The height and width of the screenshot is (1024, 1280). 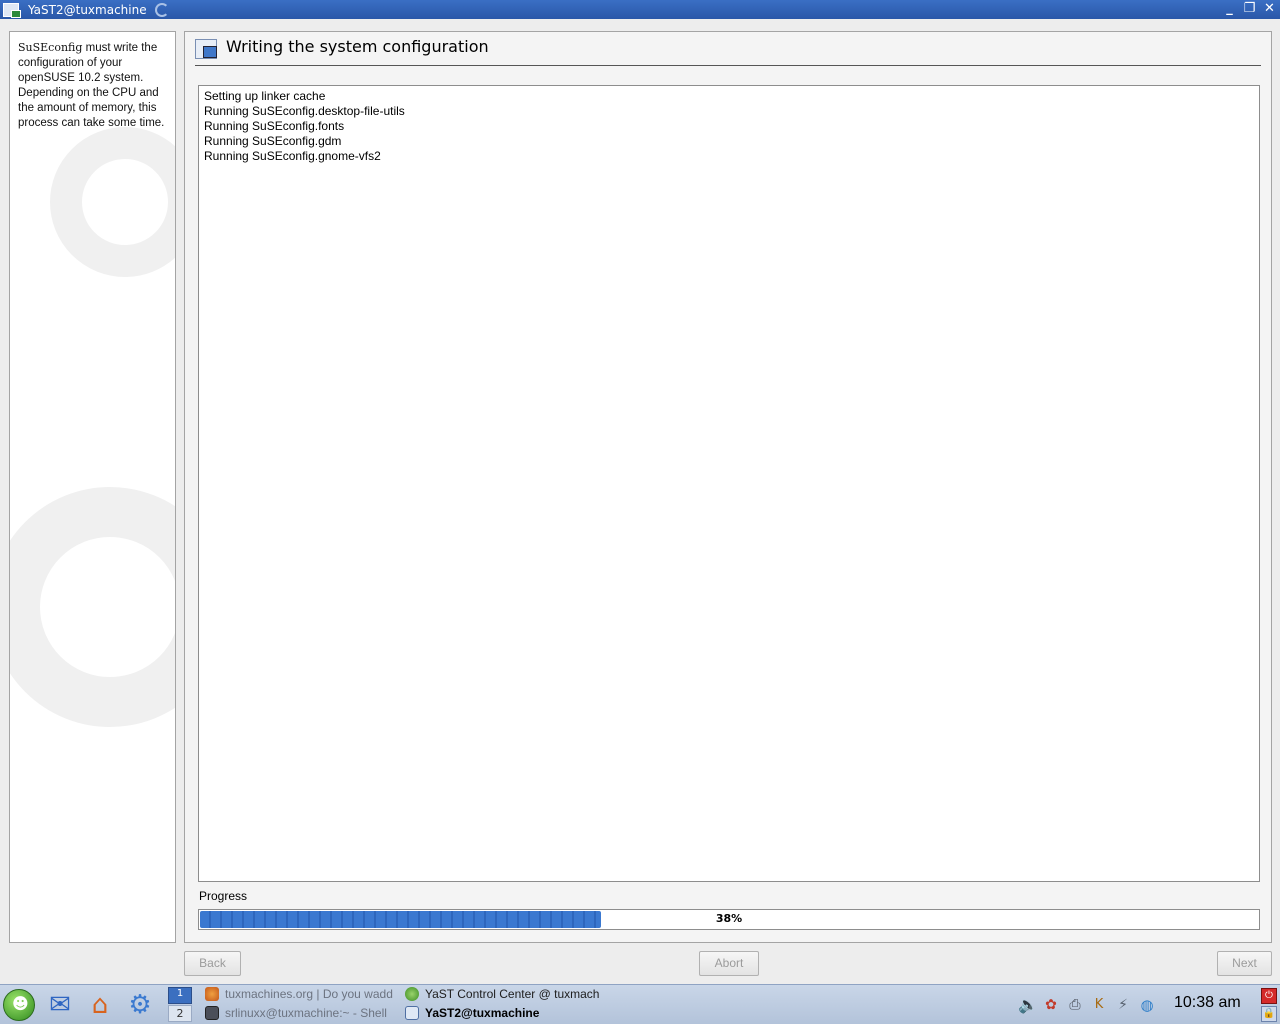 I want to click on task-label: tuxmachines.org | Do you wadd, so click(x=309, y=994).